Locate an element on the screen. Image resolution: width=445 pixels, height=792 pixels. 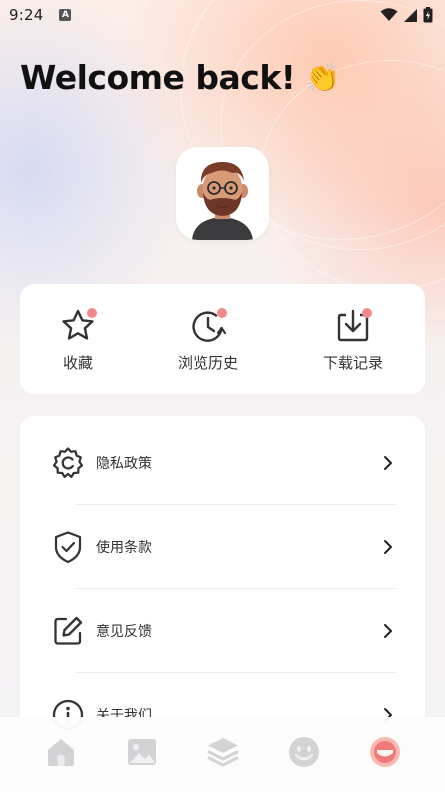
history-icon is located at coordinates (208, 326).